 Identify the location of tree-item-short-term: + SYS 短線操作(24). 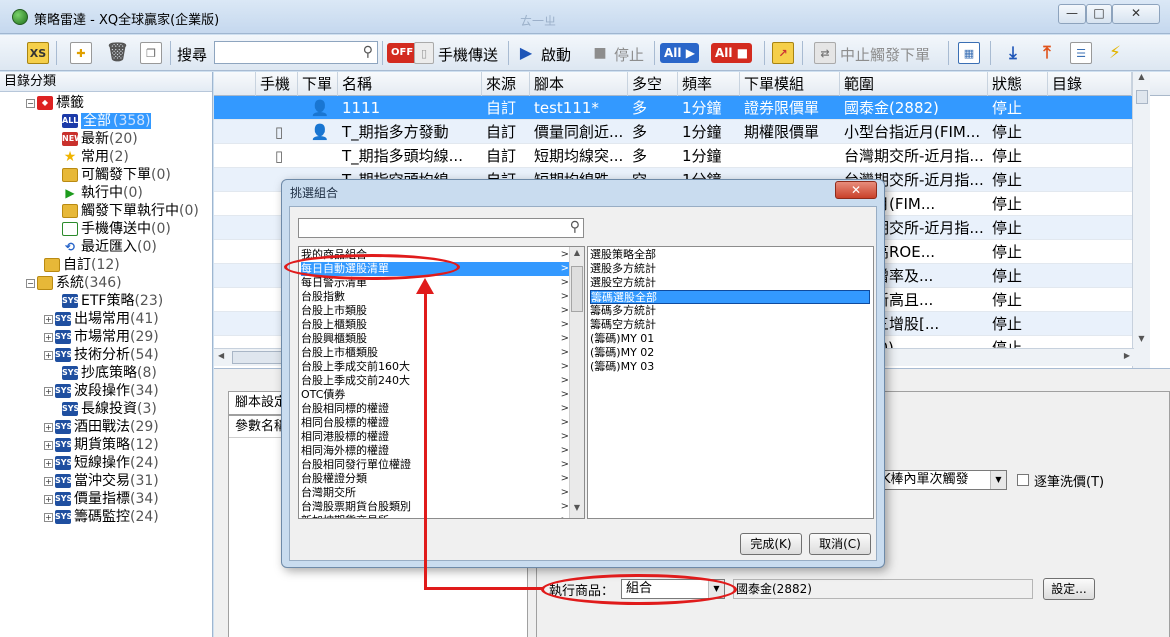
(101, 463).